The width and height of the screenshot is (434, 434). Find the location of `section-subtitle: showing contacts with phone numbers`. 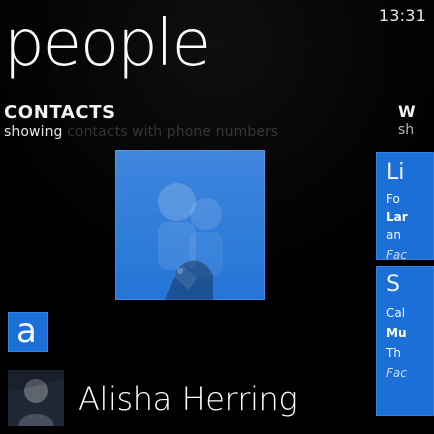

section-subtitle: showing contacts with phone numbers is located at coordinates (141, 132).